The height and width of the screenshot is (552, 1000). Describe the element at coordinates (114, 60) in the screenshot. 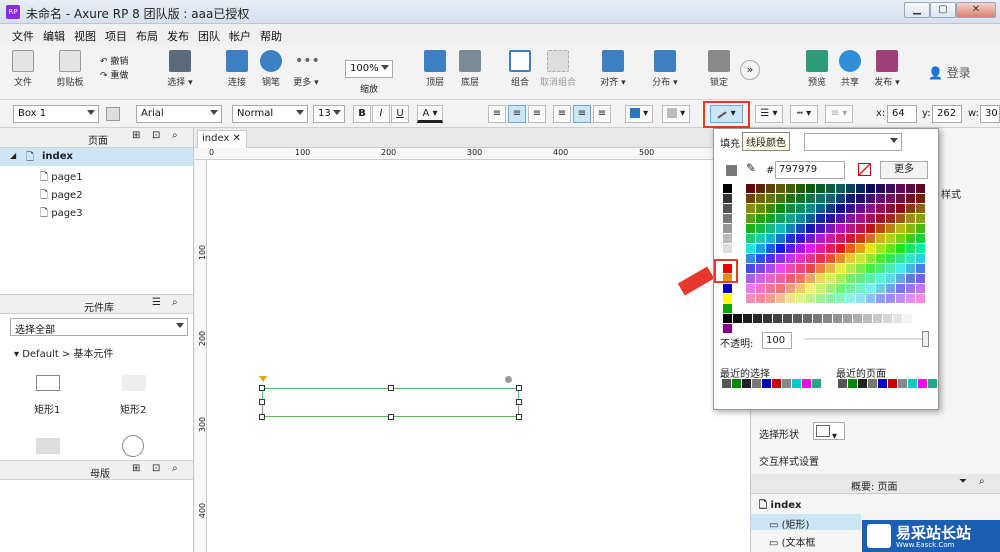

I see `undo-button: ↶ 撤销` at that location.